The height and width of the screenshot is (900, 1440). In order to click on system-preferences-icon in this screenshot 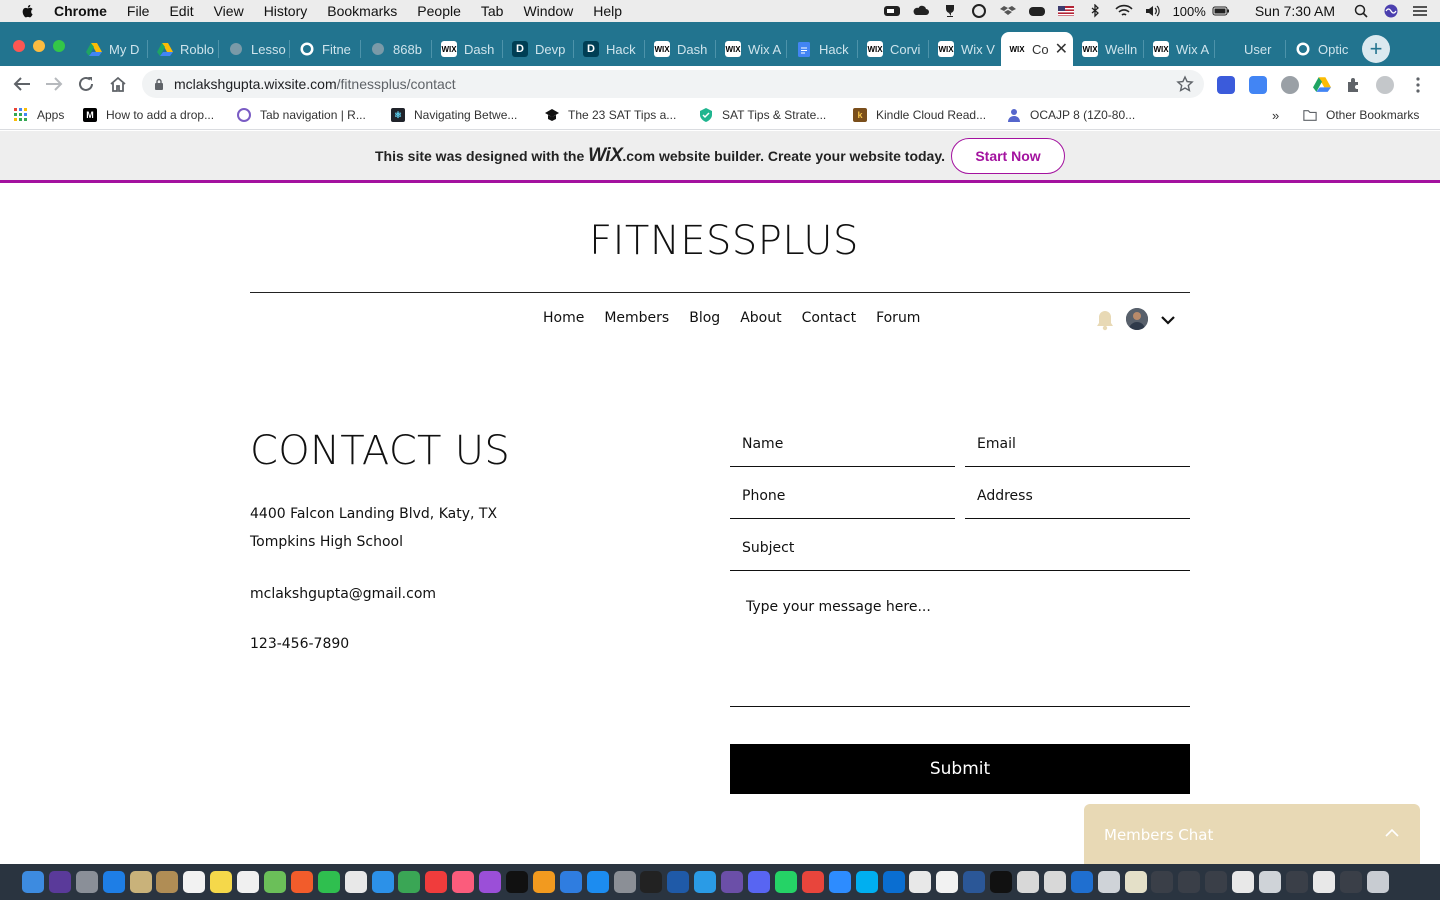, I will do `click(624, 882)`.